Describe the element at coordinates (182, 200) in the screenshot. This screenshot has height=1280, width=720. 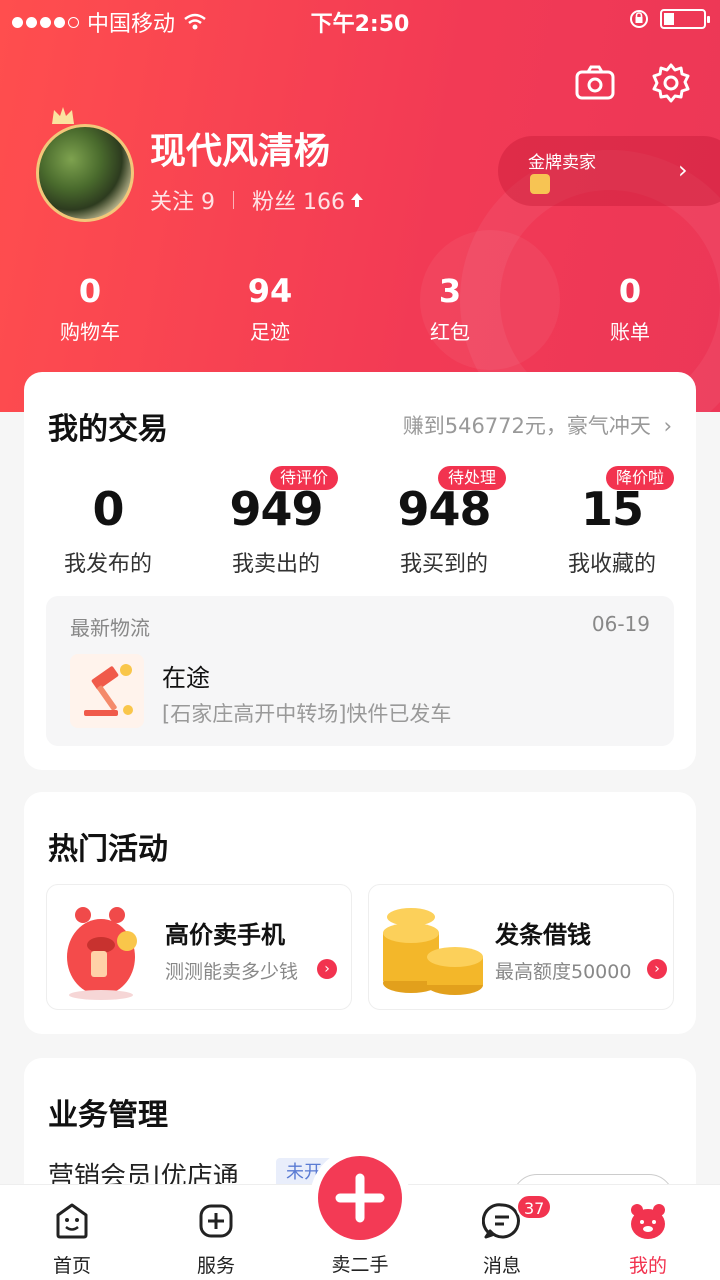
I see `following-link: 关注 9` at that location.